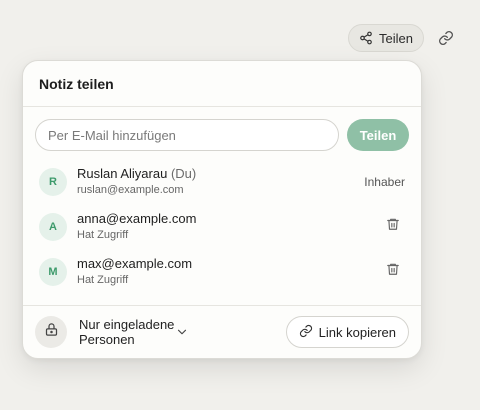  What do you see at coordinates (396, 38) in the screenshot?
I see `share-button-label: Teilen` at bounding box center [396, 38].